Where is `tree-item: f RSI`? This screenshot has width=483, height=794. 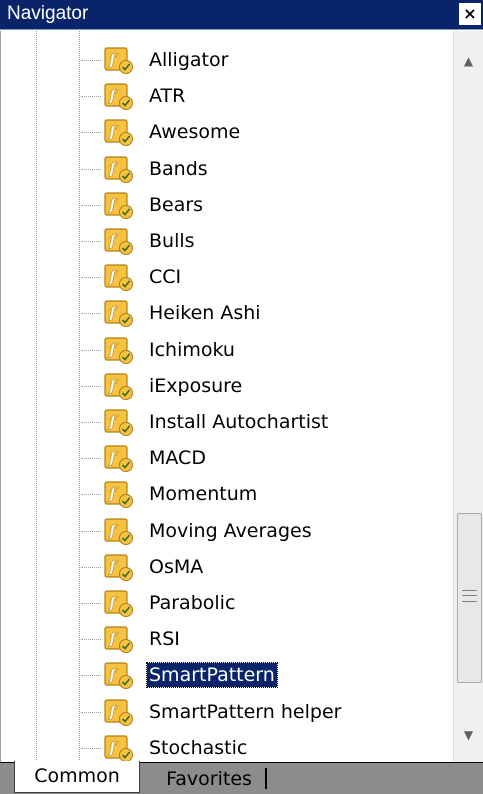 tree-item: f RSI is located at coordinates (227, 639).